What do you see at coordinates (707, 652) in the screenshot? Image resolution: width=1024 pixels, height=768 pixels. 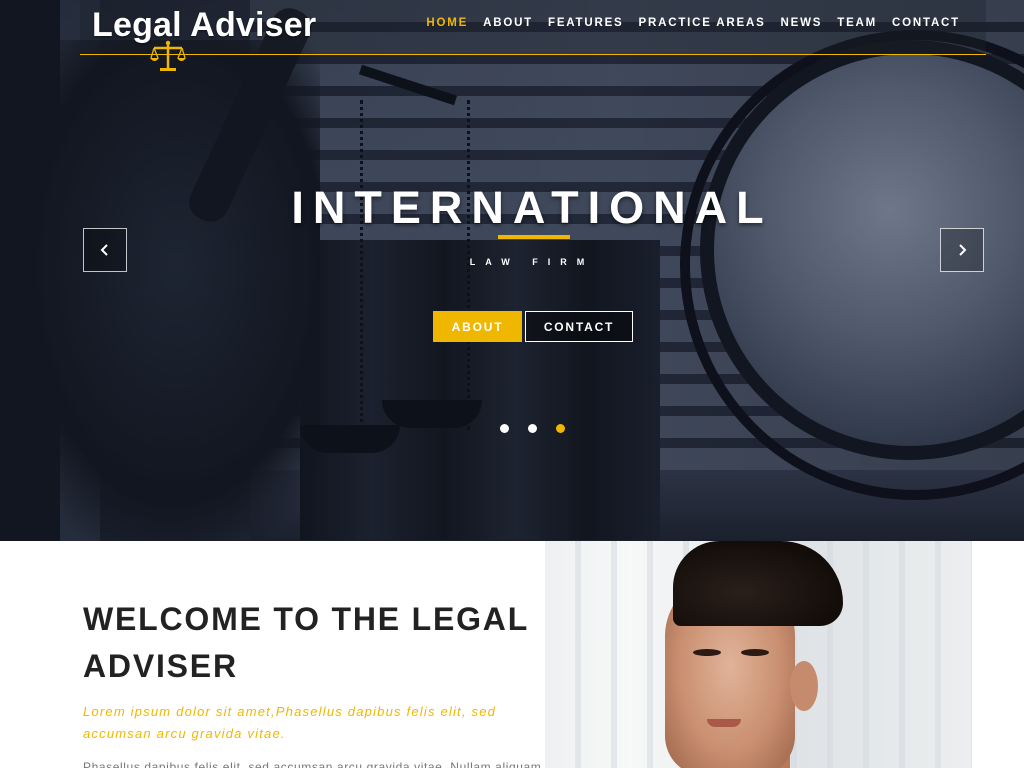 I see `portrait-eye-left` at bounding box center [707, 652].